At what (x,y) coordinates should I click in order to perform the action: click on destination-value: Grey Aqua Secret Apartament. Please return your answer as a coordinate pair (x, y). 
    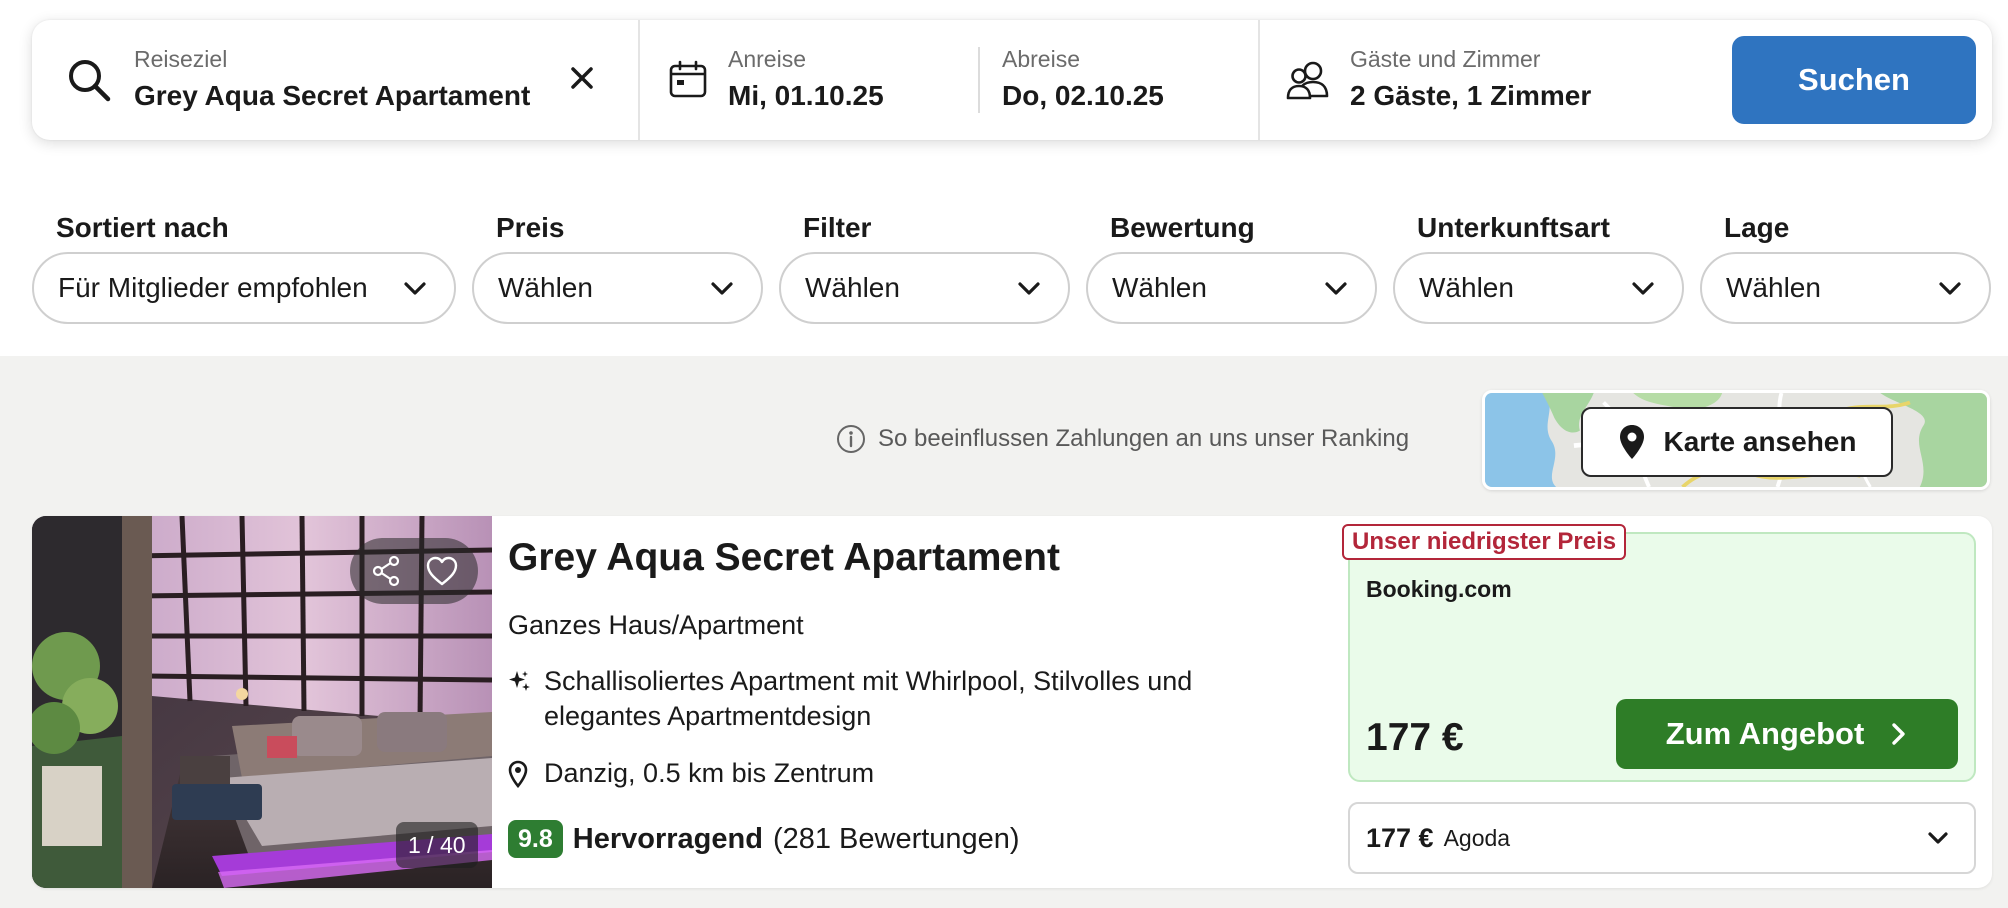
    Looking at the image, I should click on (332, 95).